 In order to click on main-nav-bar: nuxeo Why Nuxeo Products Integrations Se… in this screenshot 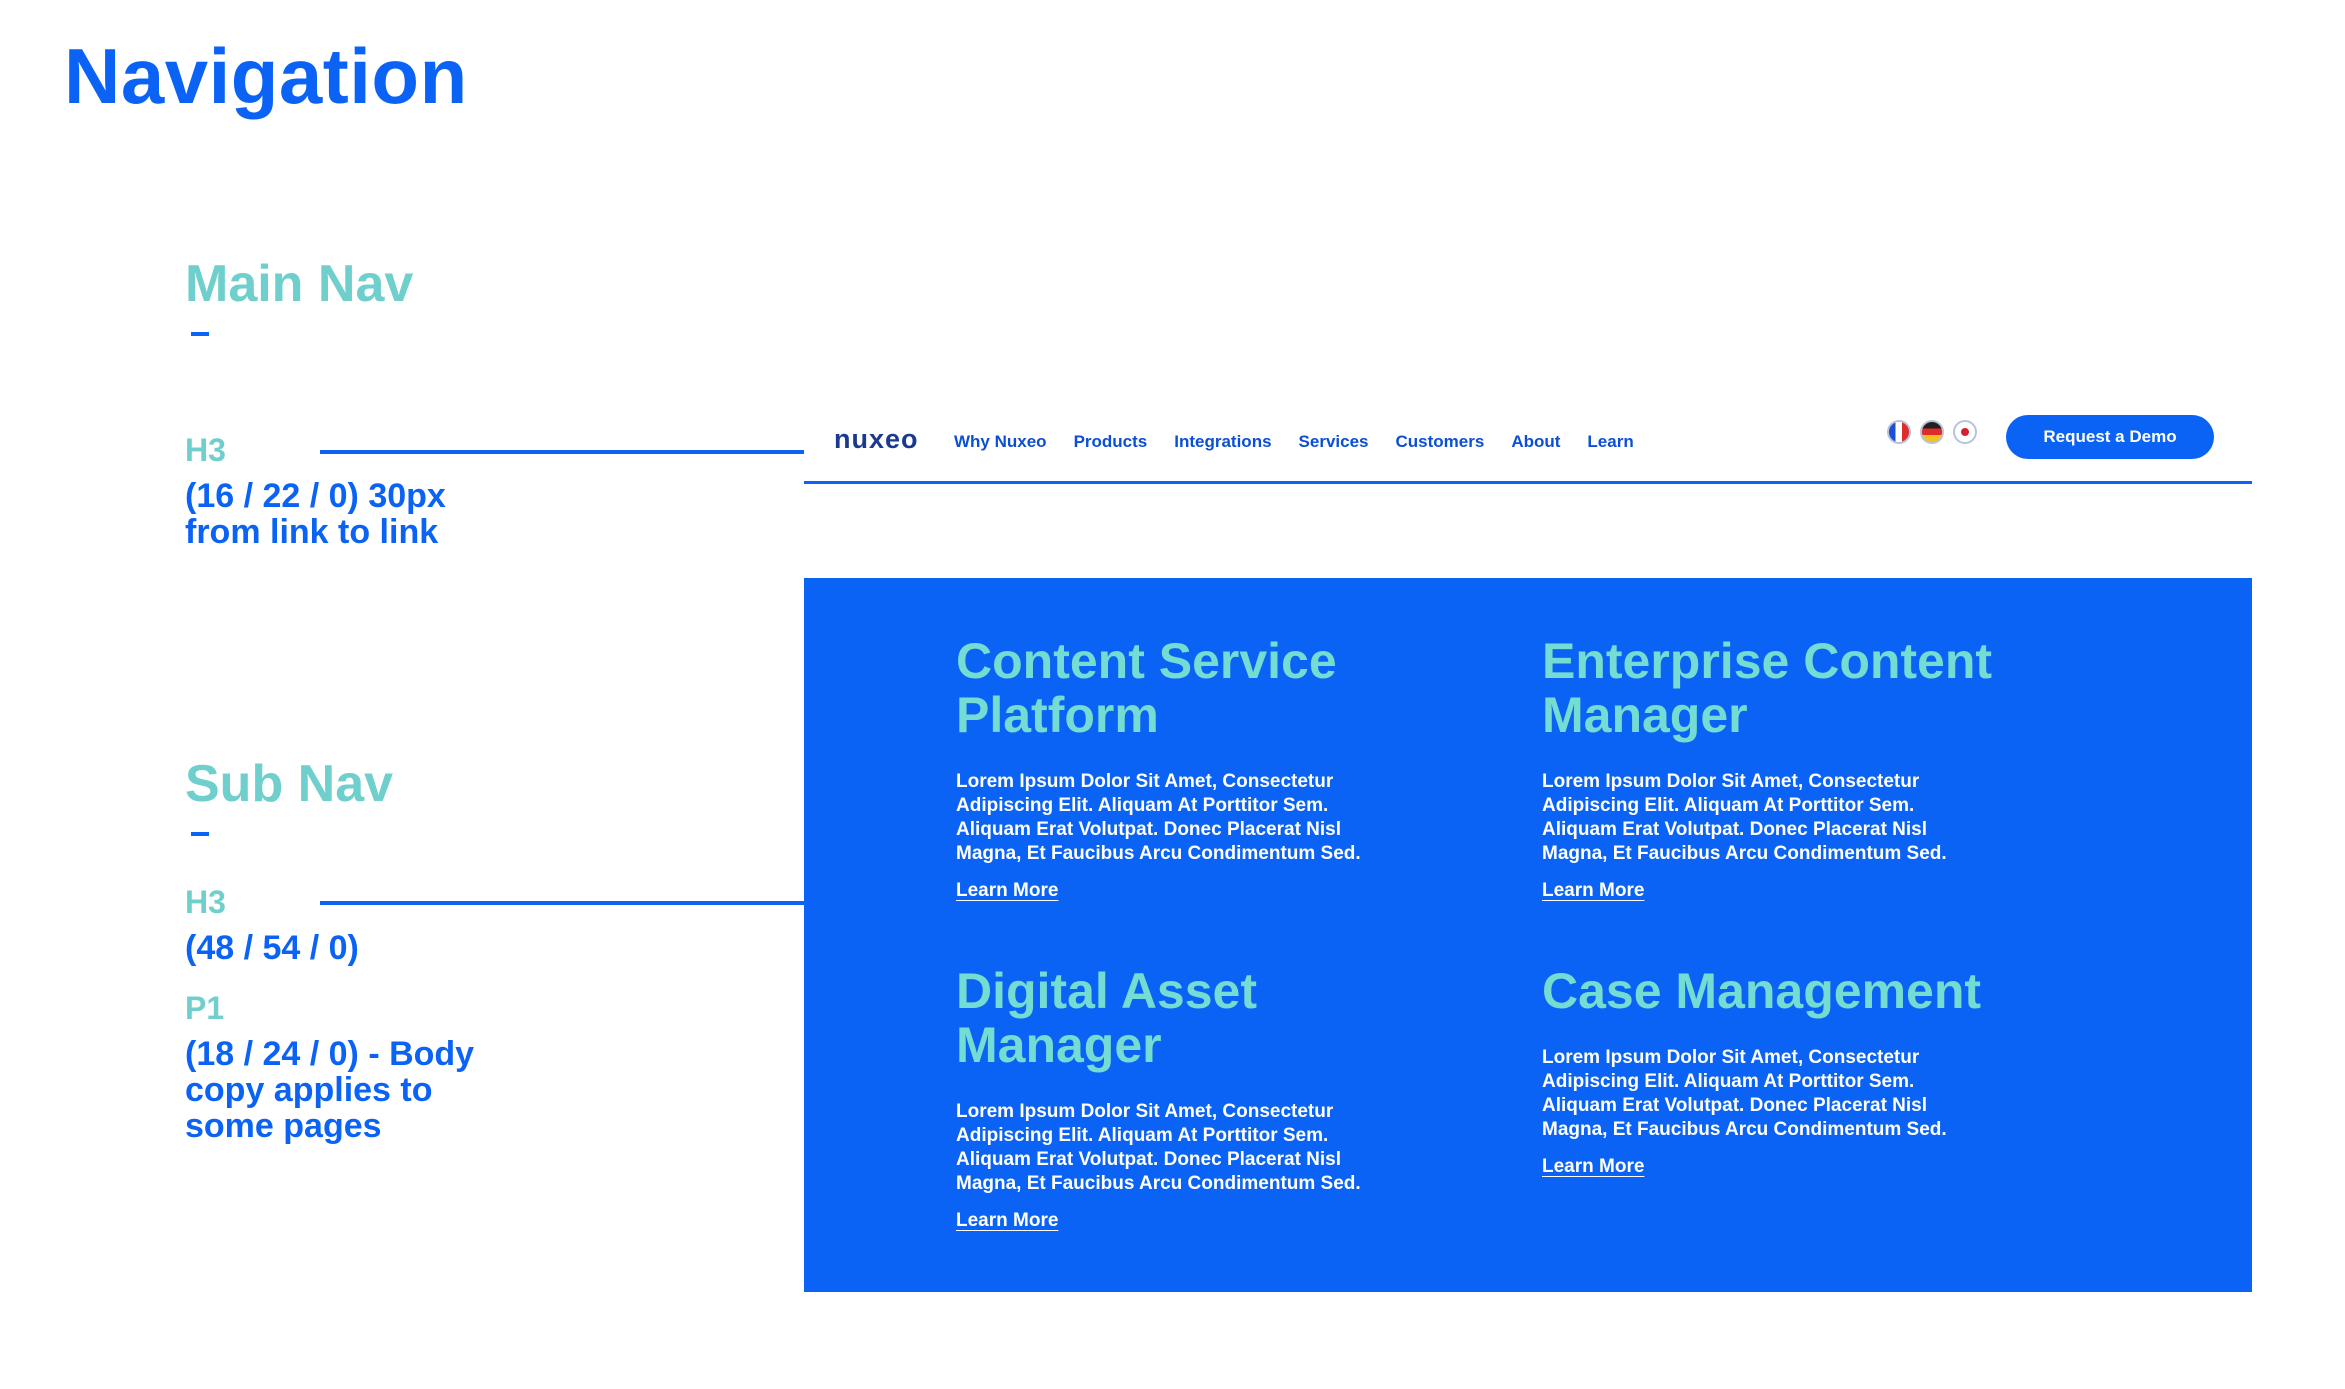, I will do `click(1528, 447)`.